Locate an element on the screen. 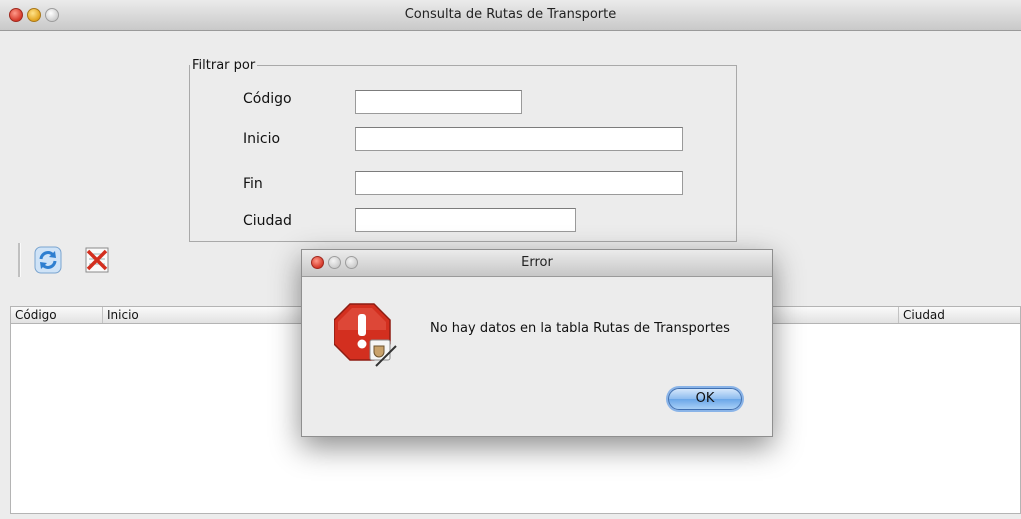  toolbar-separator is located at coordinates (19, 260).